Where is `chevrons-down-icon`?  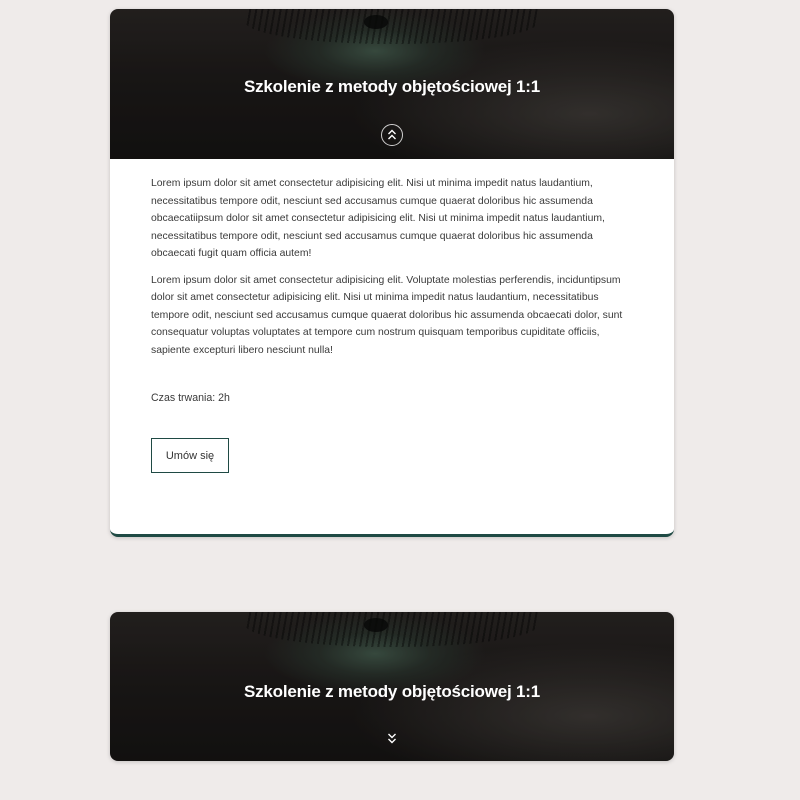
chevrons-down-icon is located at coordinates (392, 738).